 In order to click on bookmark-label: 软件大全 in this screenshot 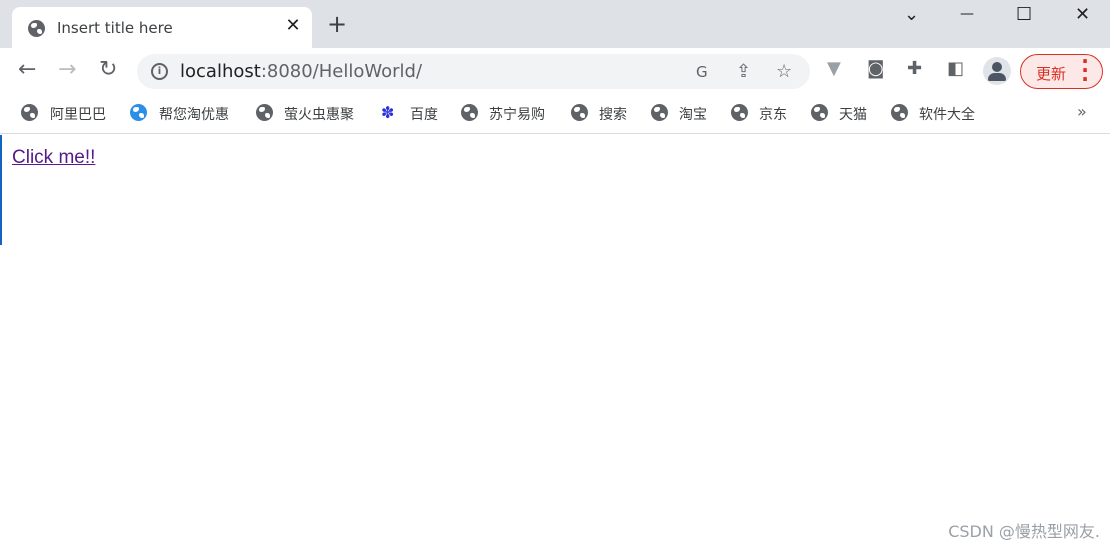, I will do `click(947, 115)`.